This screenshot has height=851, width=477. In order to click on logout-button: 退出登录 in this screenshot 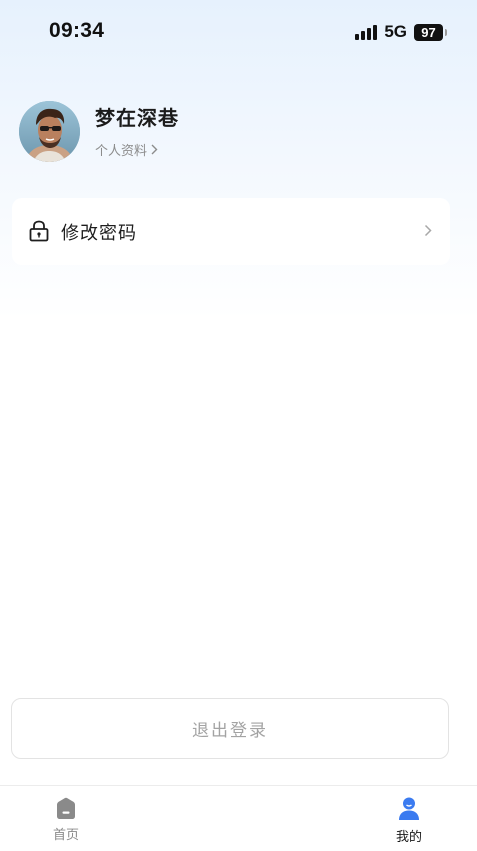, I will do `click(230, 728)`.